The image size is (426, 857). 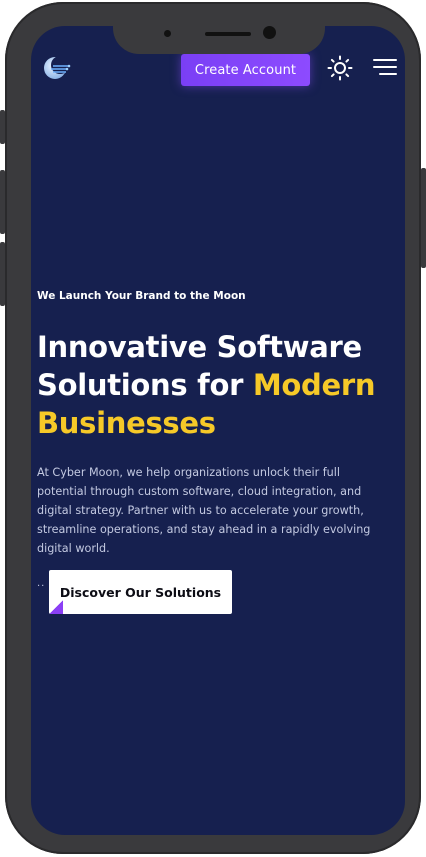 What do you see at coordinates (2, 202) in the screenshot?
I see `side-button-volume-up` at bounding box center [2, 202].